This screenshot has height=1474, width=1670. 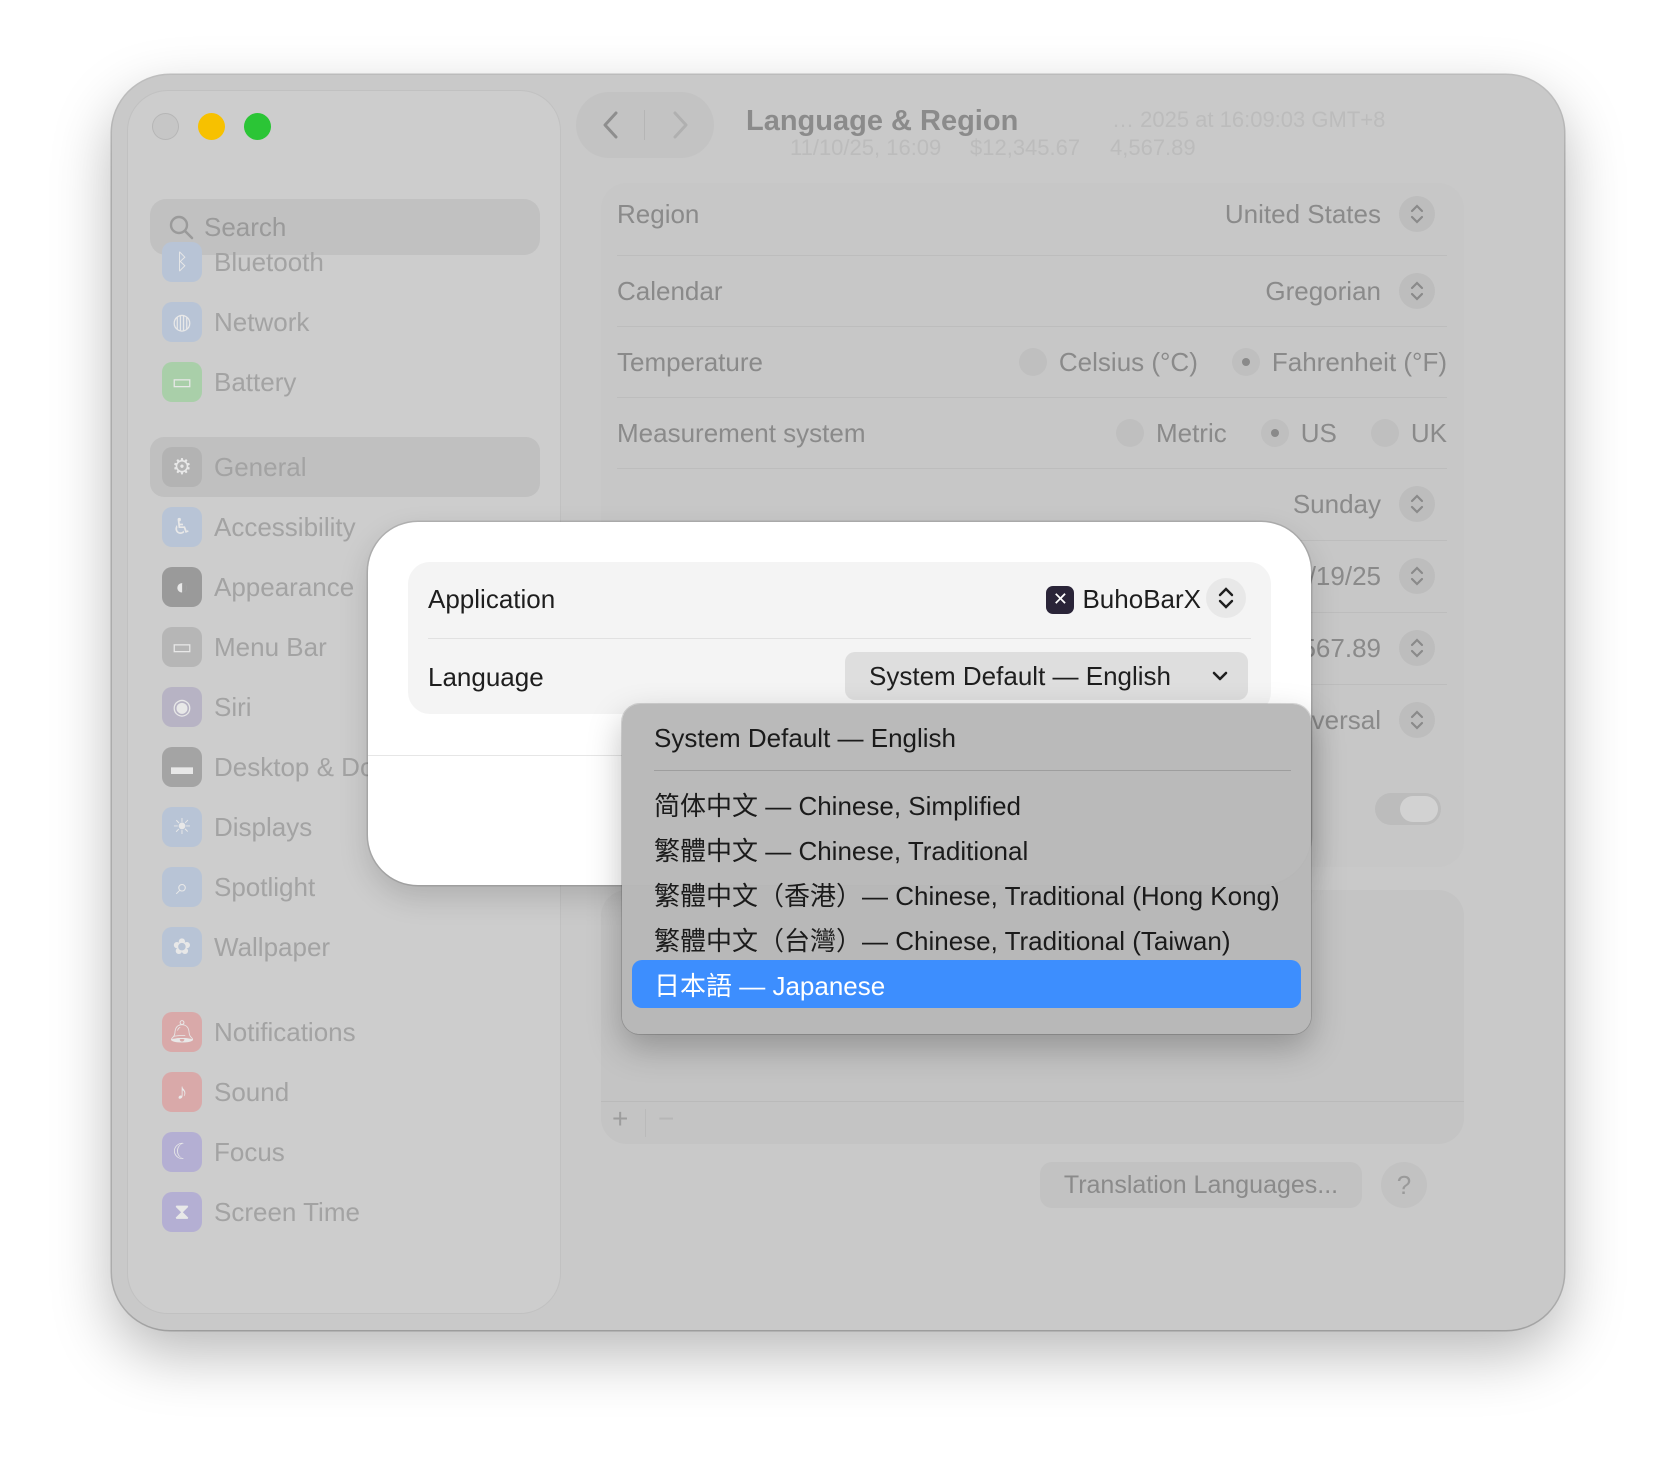 I want to click on celsius-radio, so click(x=1032, y=362).